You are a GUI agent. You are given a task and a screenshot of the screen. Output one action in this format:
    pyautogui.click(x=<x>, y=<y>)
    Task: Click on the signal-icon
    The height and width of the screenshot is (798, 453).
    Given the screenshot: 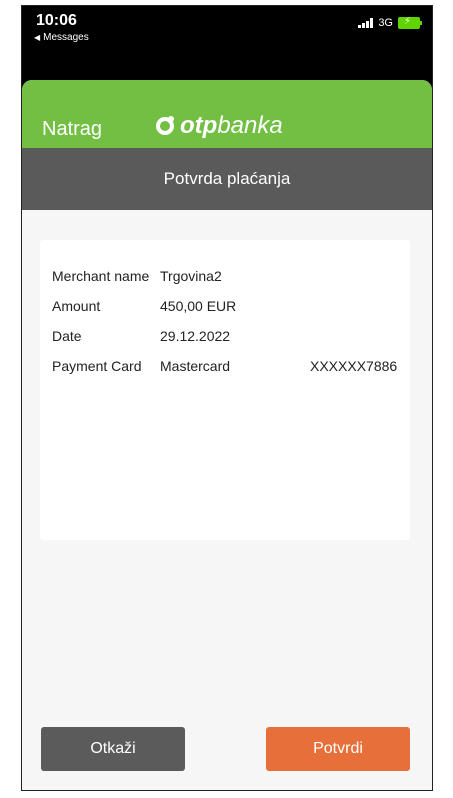 What is the action you would take?
    pyautogui.click(x=366, y=23)
    